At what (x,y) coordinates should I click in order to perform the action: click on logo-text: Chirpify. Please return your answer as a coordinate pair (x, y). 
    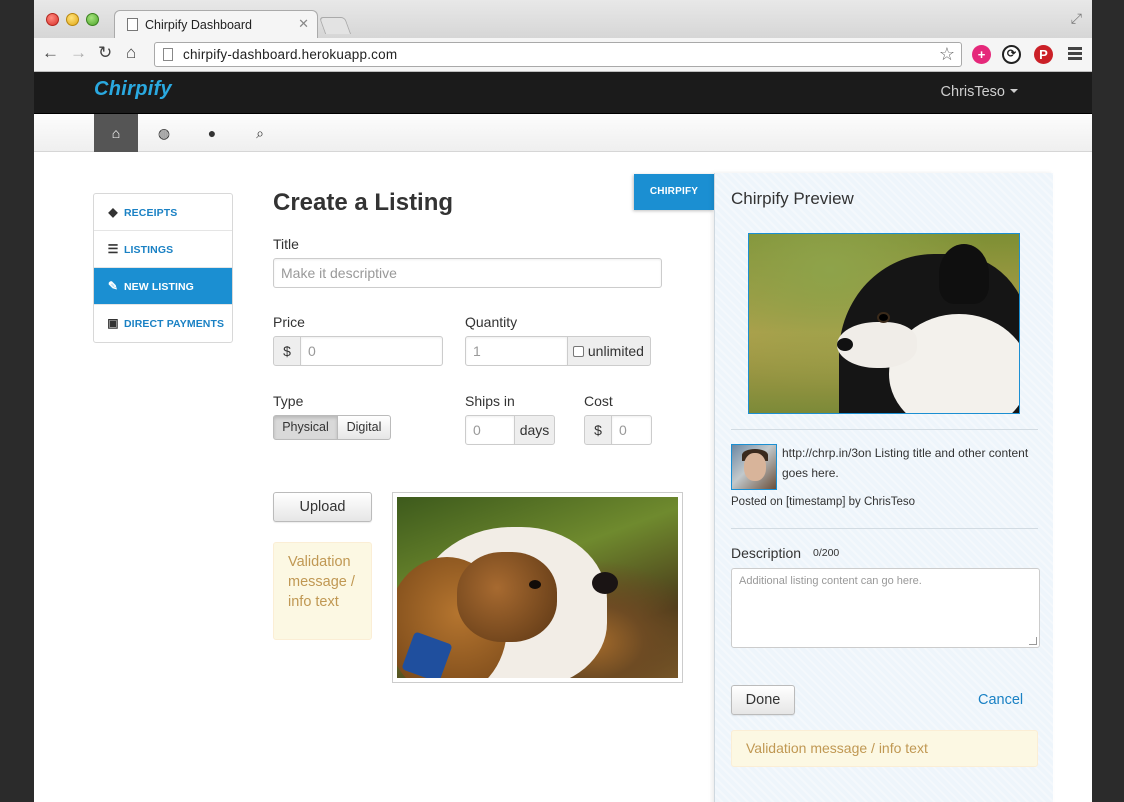
    Looking at the image, I should click on (133, 89).